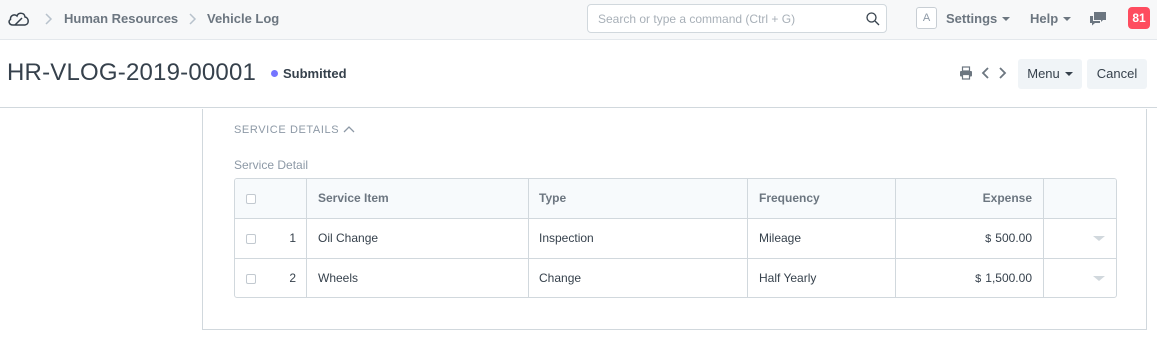  Describe the element at coordinates (1013, 238) in the screenshot. I see `expense-value: 500.00` at that location.